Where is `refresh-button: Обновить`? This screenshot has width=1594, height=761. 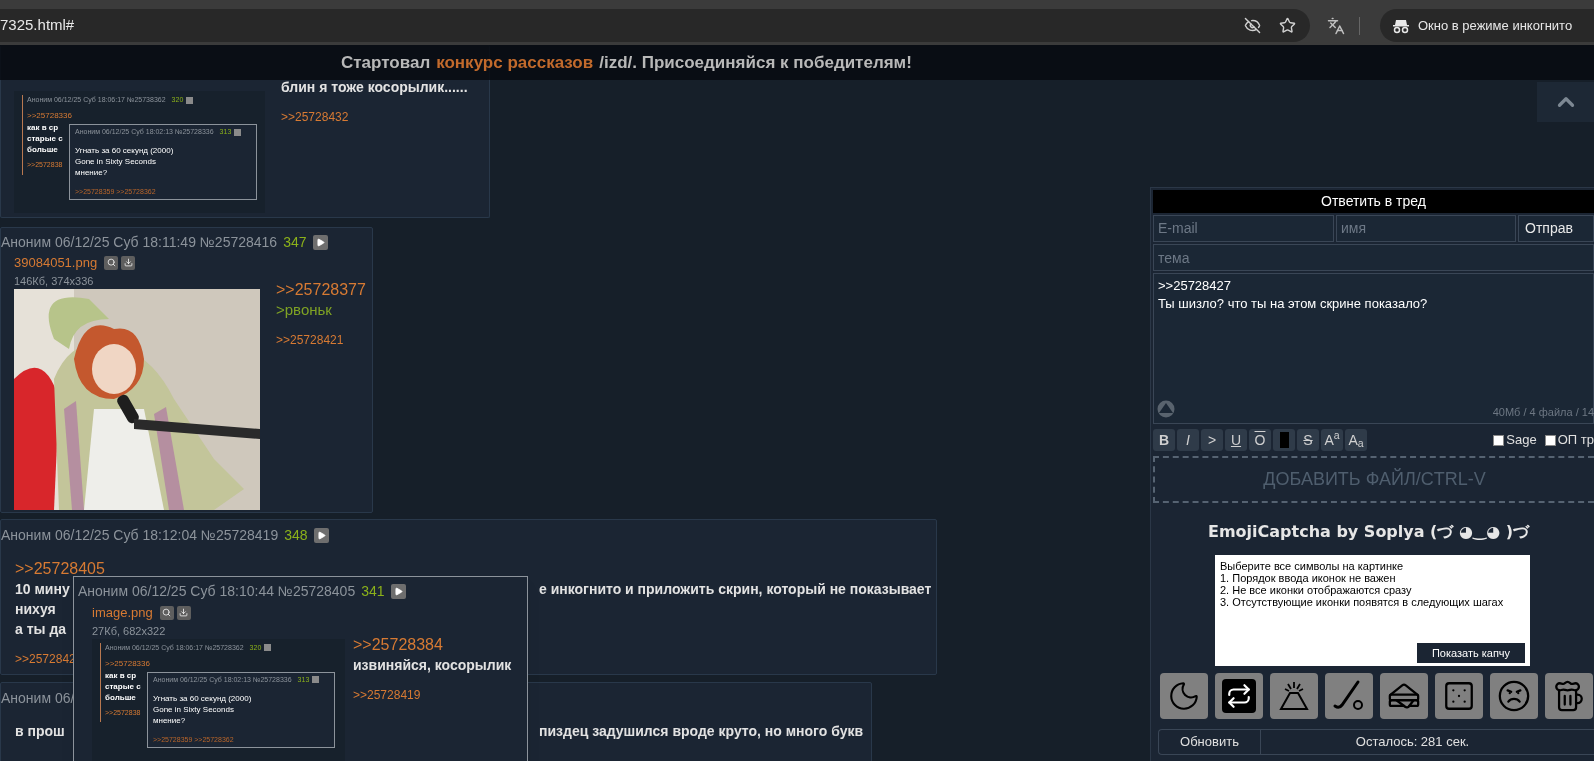
refresh-button: Обновить is located at coordinates (1210, 742).